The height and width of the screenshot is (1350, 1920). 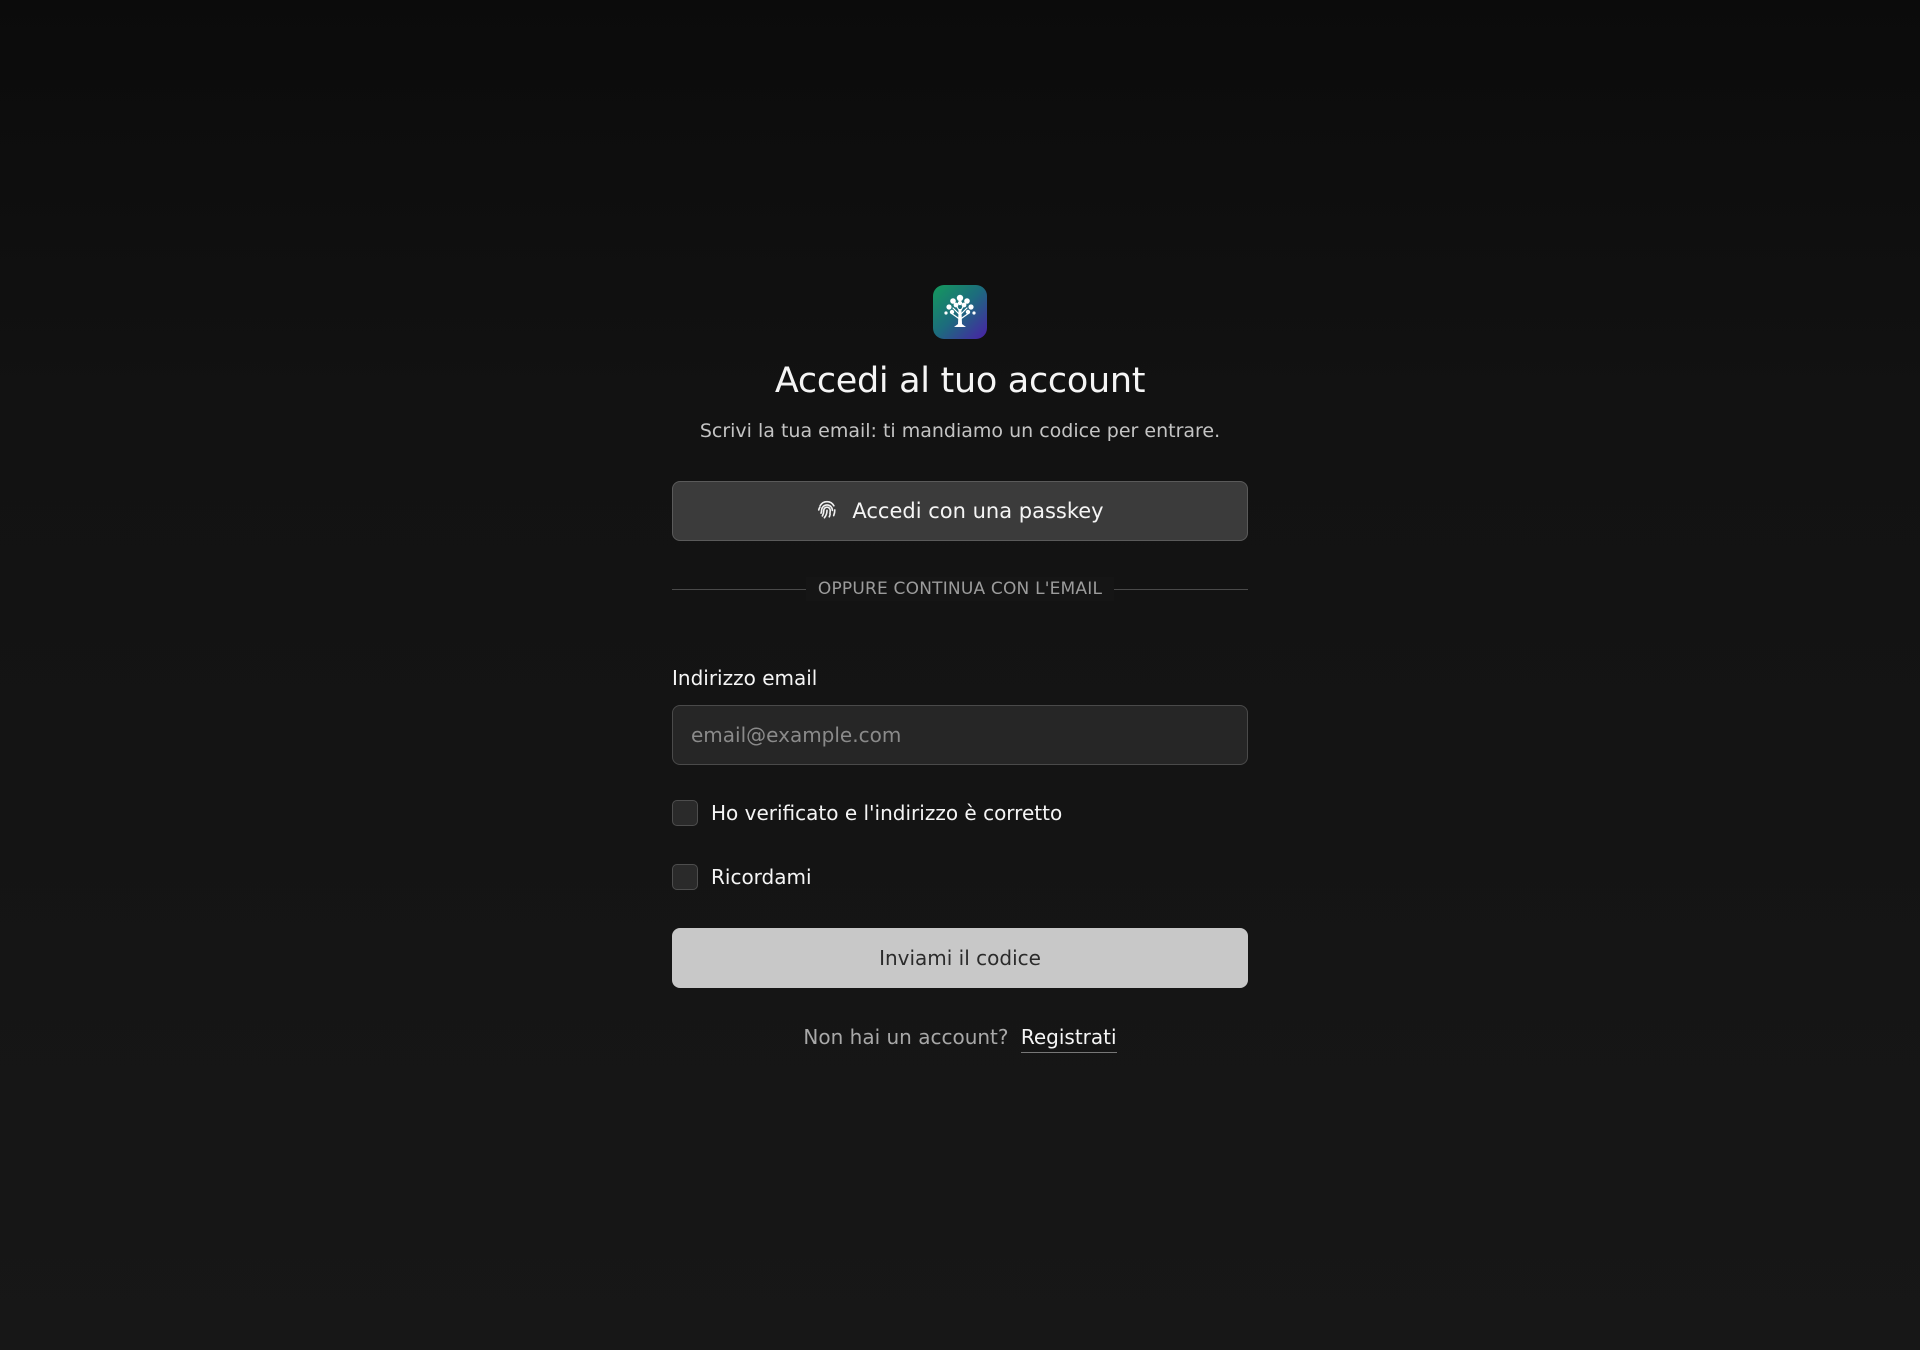 I want to click on remember-checkbox-label: Ricordami, so click(x=761, y=877).